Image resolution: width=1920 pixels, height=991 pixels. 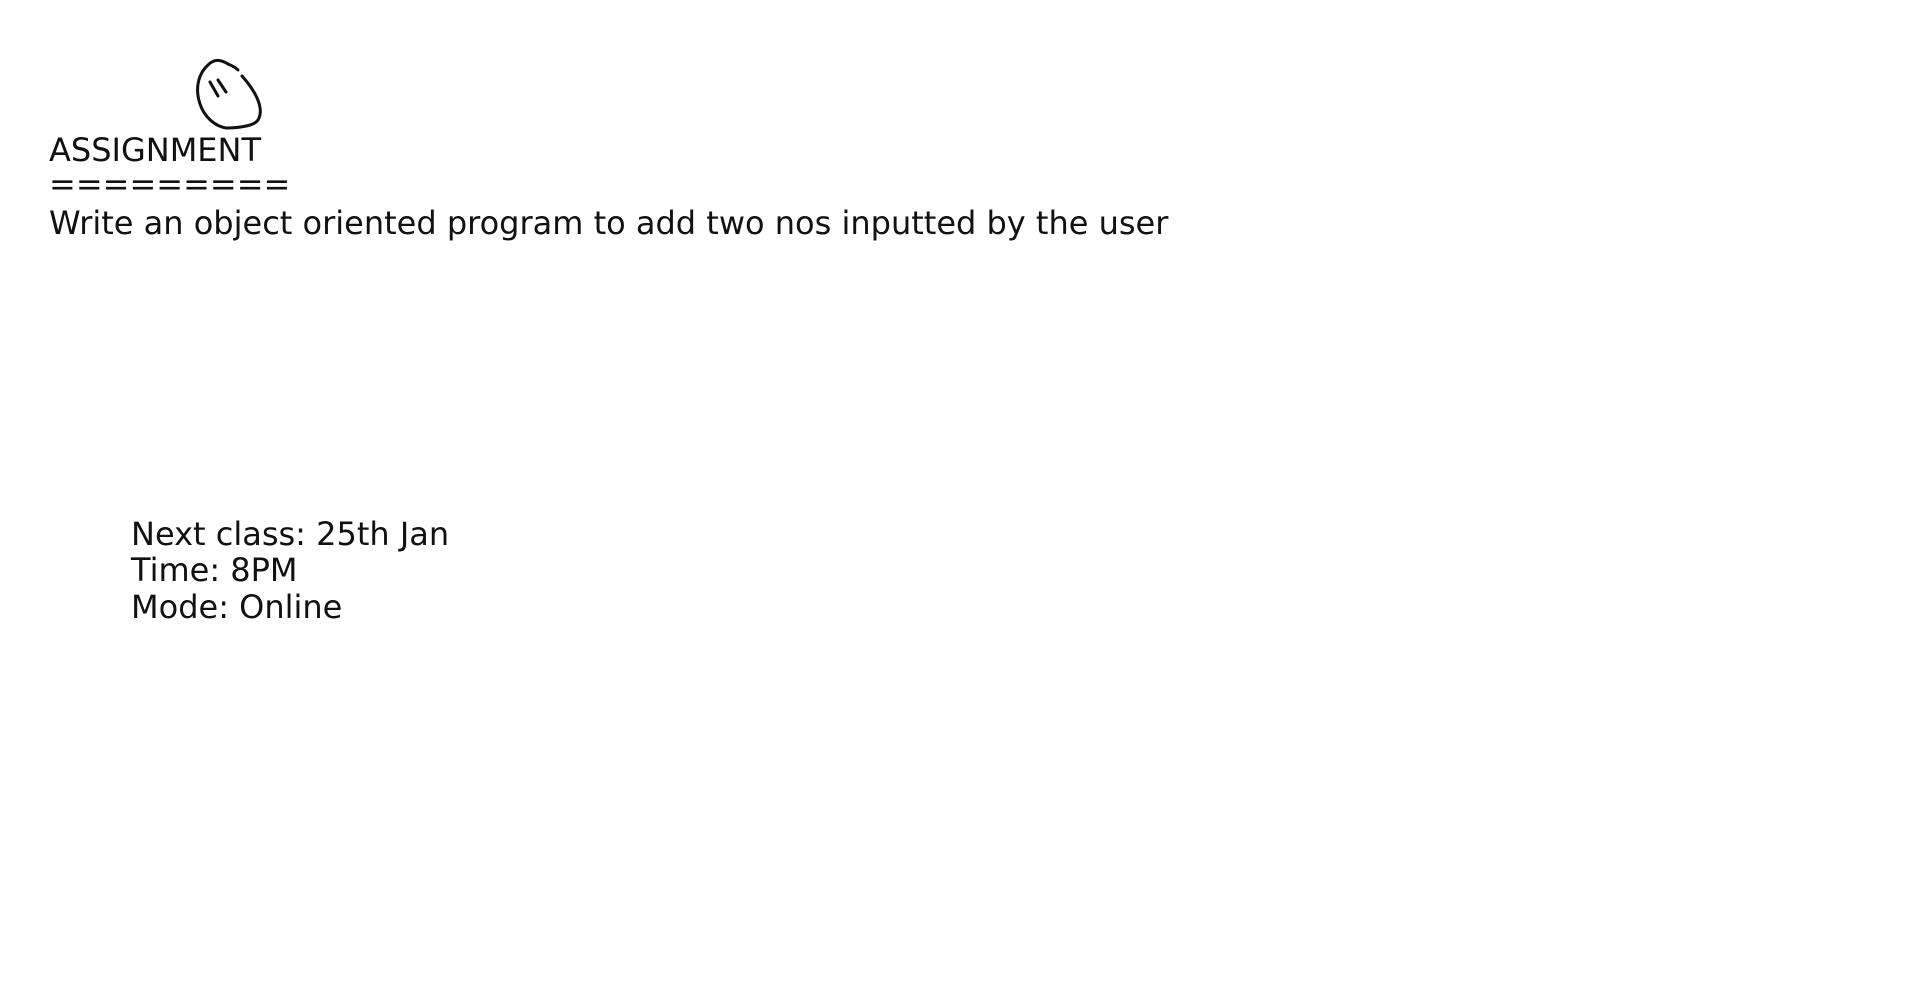 I want to click on heading-underline: =========, so click(x=170, y=184).